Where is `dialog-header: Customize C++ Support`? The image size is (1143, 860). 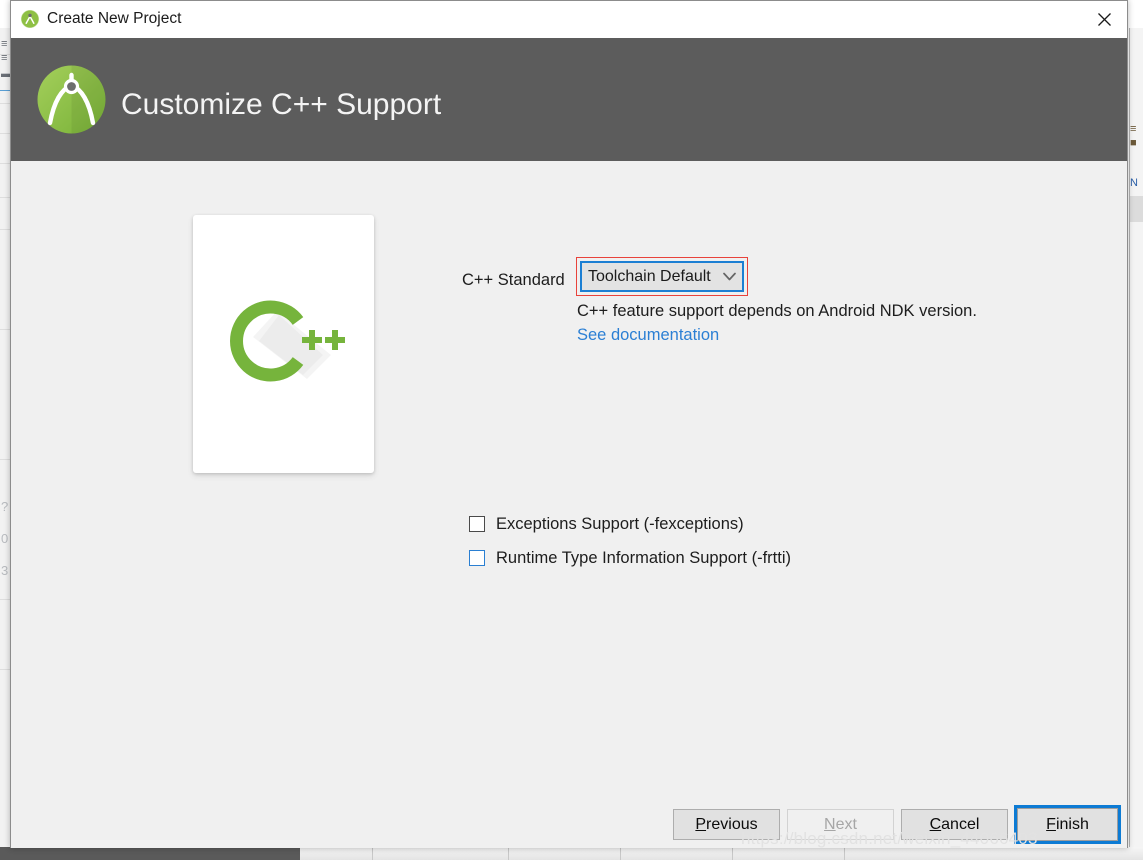
dialog-header: Customize C++ Support is located at coordinates (569, 99).